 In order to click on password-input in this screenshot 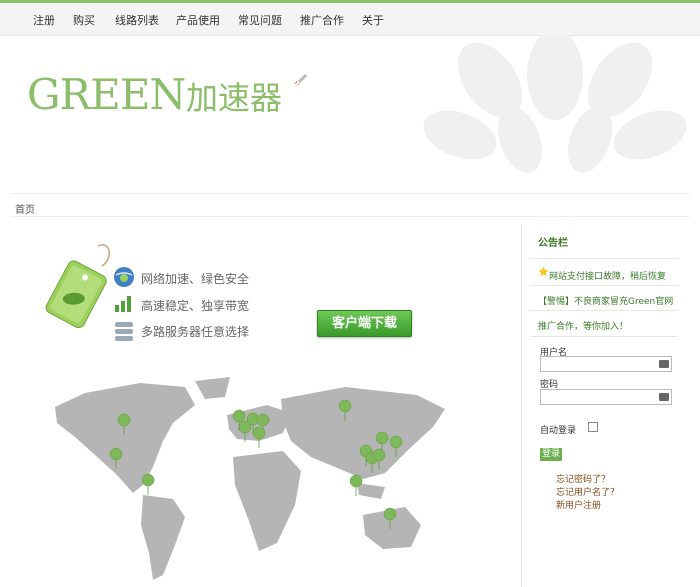, I will do `click(606, 397)`.